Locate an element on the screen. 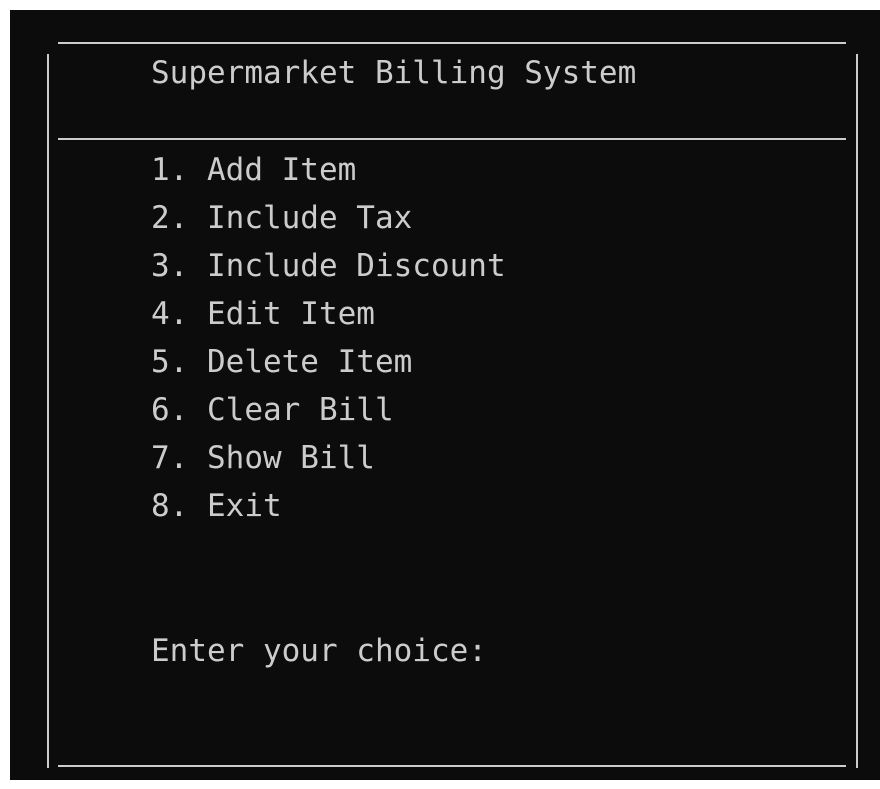  header-divider is located at coordinates (452, 139).